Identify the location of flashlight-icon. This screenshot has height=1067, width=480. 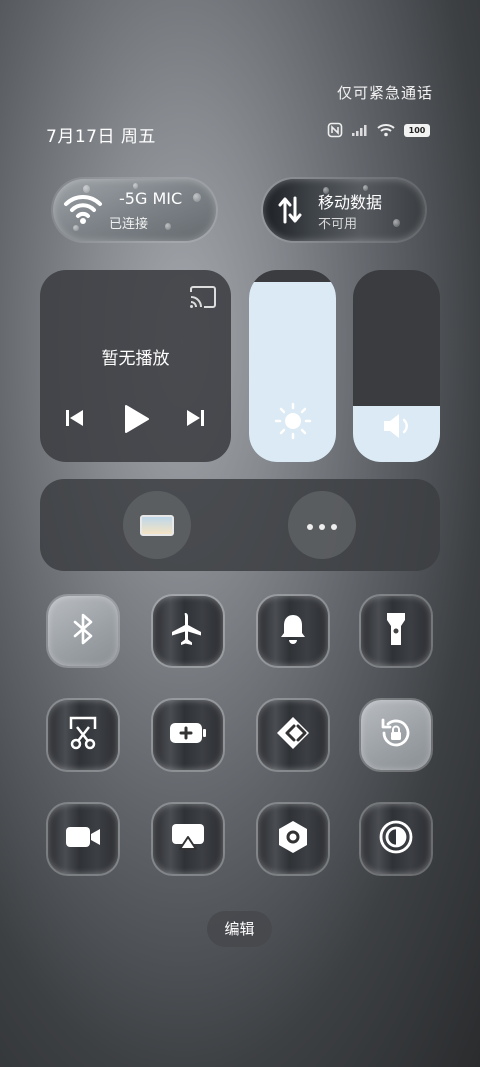
(396, 631).